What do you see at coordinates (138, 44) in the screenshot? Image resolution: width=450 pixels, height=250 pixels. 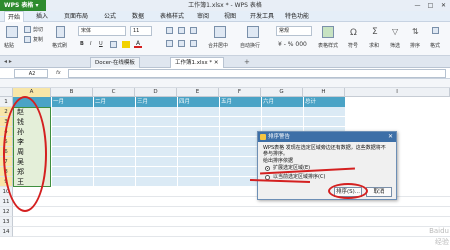 I see `font-color-icon: A` at bounding box center [138, 44].